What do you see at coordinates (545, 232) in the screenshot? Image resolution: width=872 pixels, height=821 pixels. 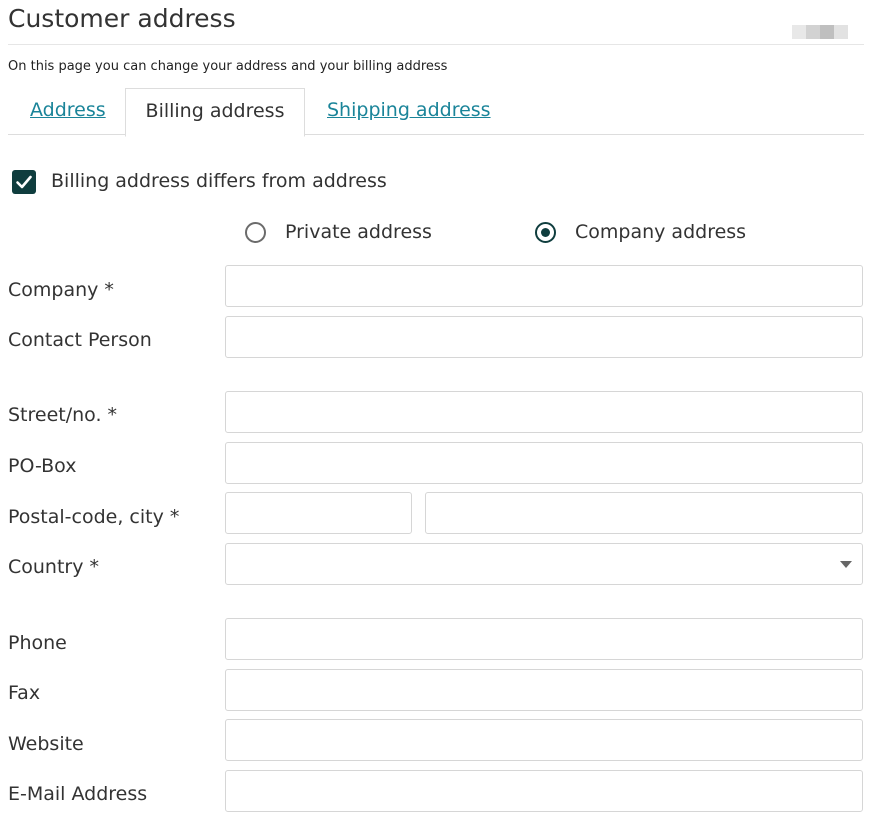 I see `radio-company-address` at bounding box center [545, 232].